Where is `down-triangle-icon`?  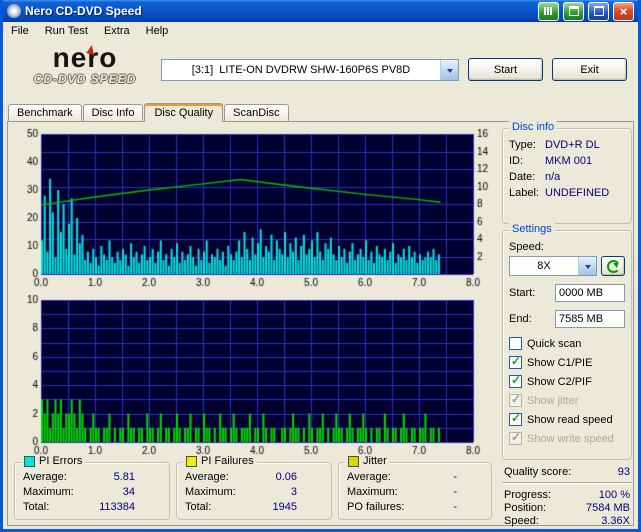
down-triangle-icon is located at coordinates (587, 268).